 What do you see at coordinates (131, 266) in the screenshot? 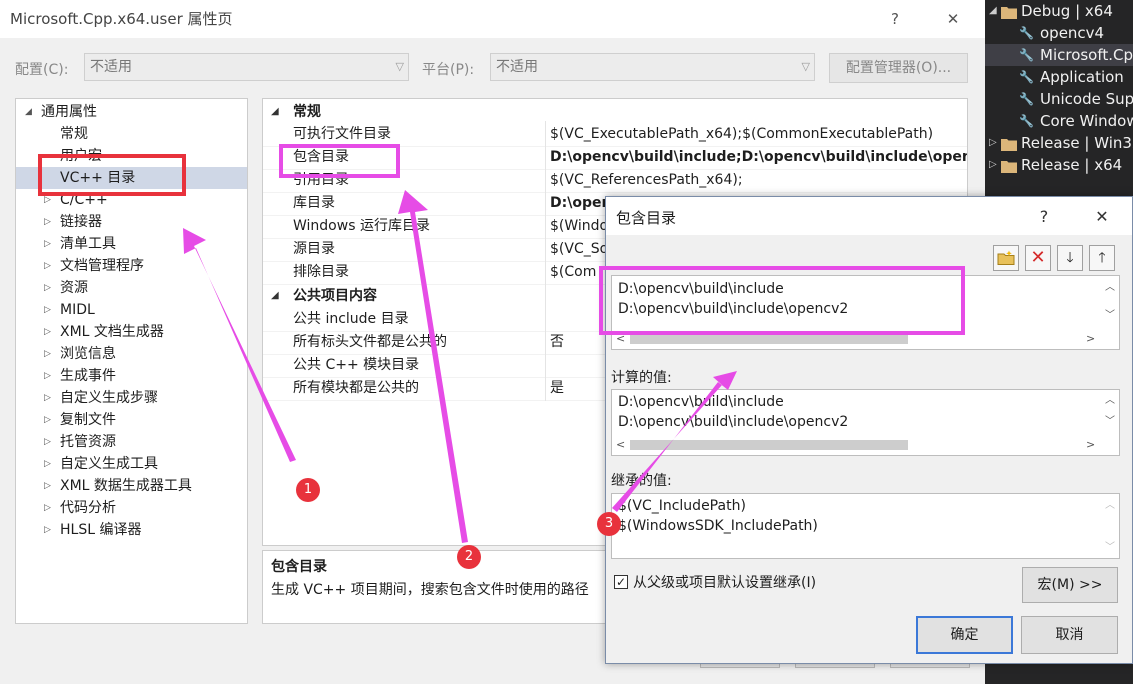
I see `tree-item: ▷ 文档管理程序` at bounding box center [131, 266].